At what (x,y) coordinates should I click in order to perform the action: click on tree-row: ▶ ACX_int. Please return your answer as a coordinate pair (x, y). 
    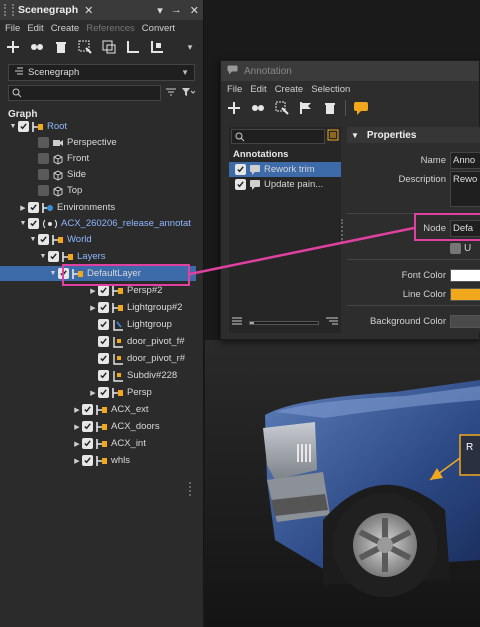
    Looking at the image, I should click on (108, 443).